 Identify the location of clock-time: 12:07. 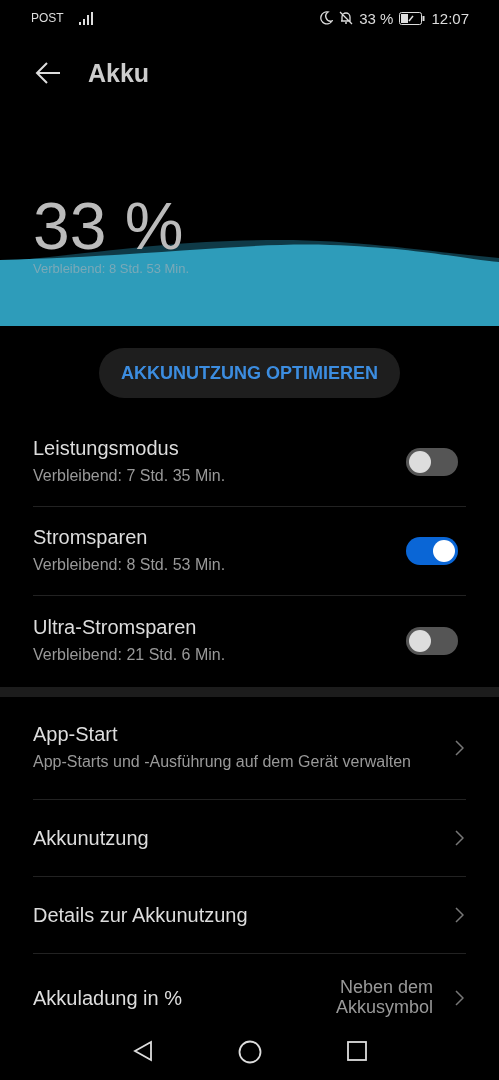
(450, 18).